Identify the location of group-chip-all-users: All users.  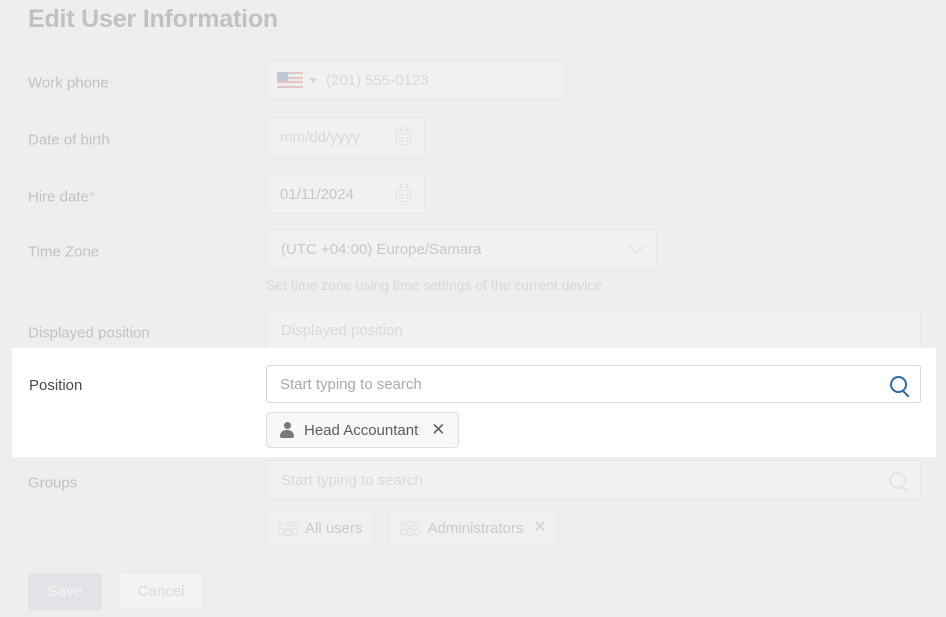
(320, 528).